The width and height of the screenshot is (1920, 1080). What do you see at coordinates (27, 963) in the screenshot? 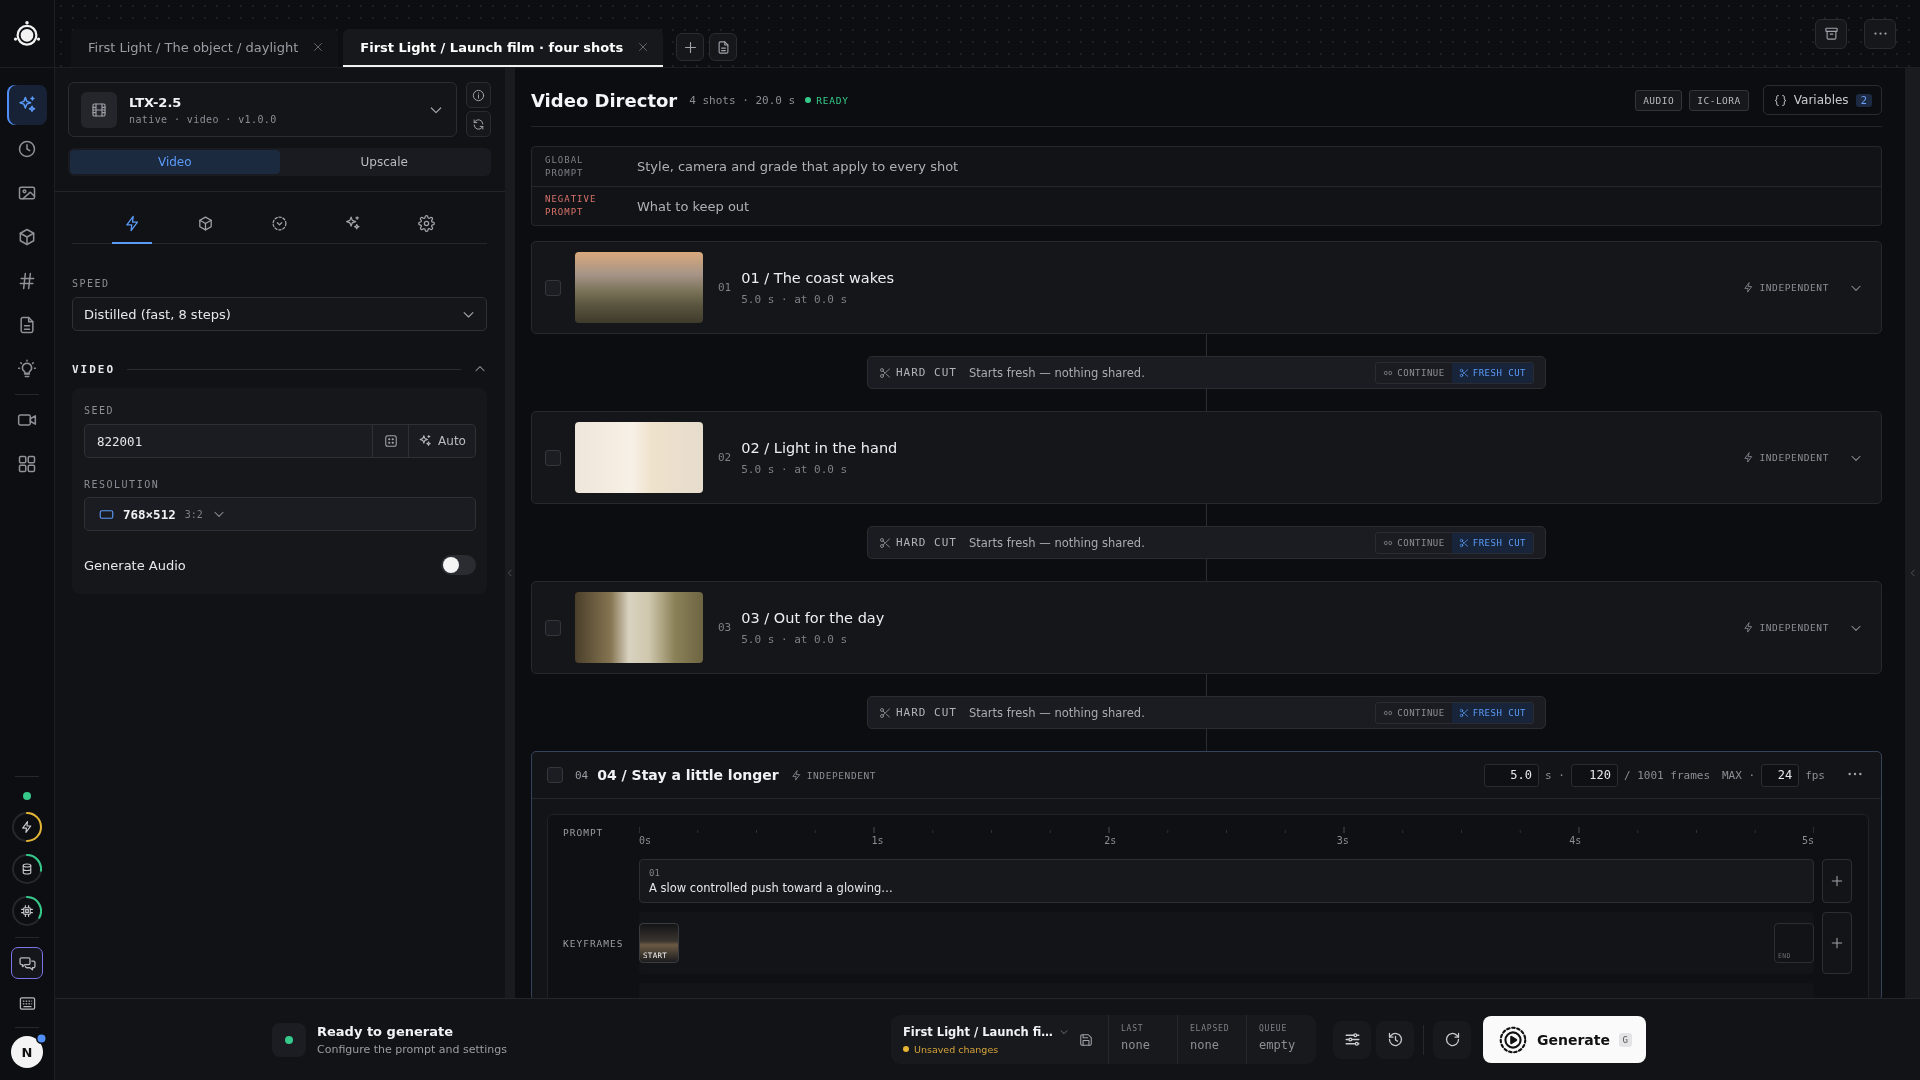
I see `tool-button` at bounding box center [27, 963].